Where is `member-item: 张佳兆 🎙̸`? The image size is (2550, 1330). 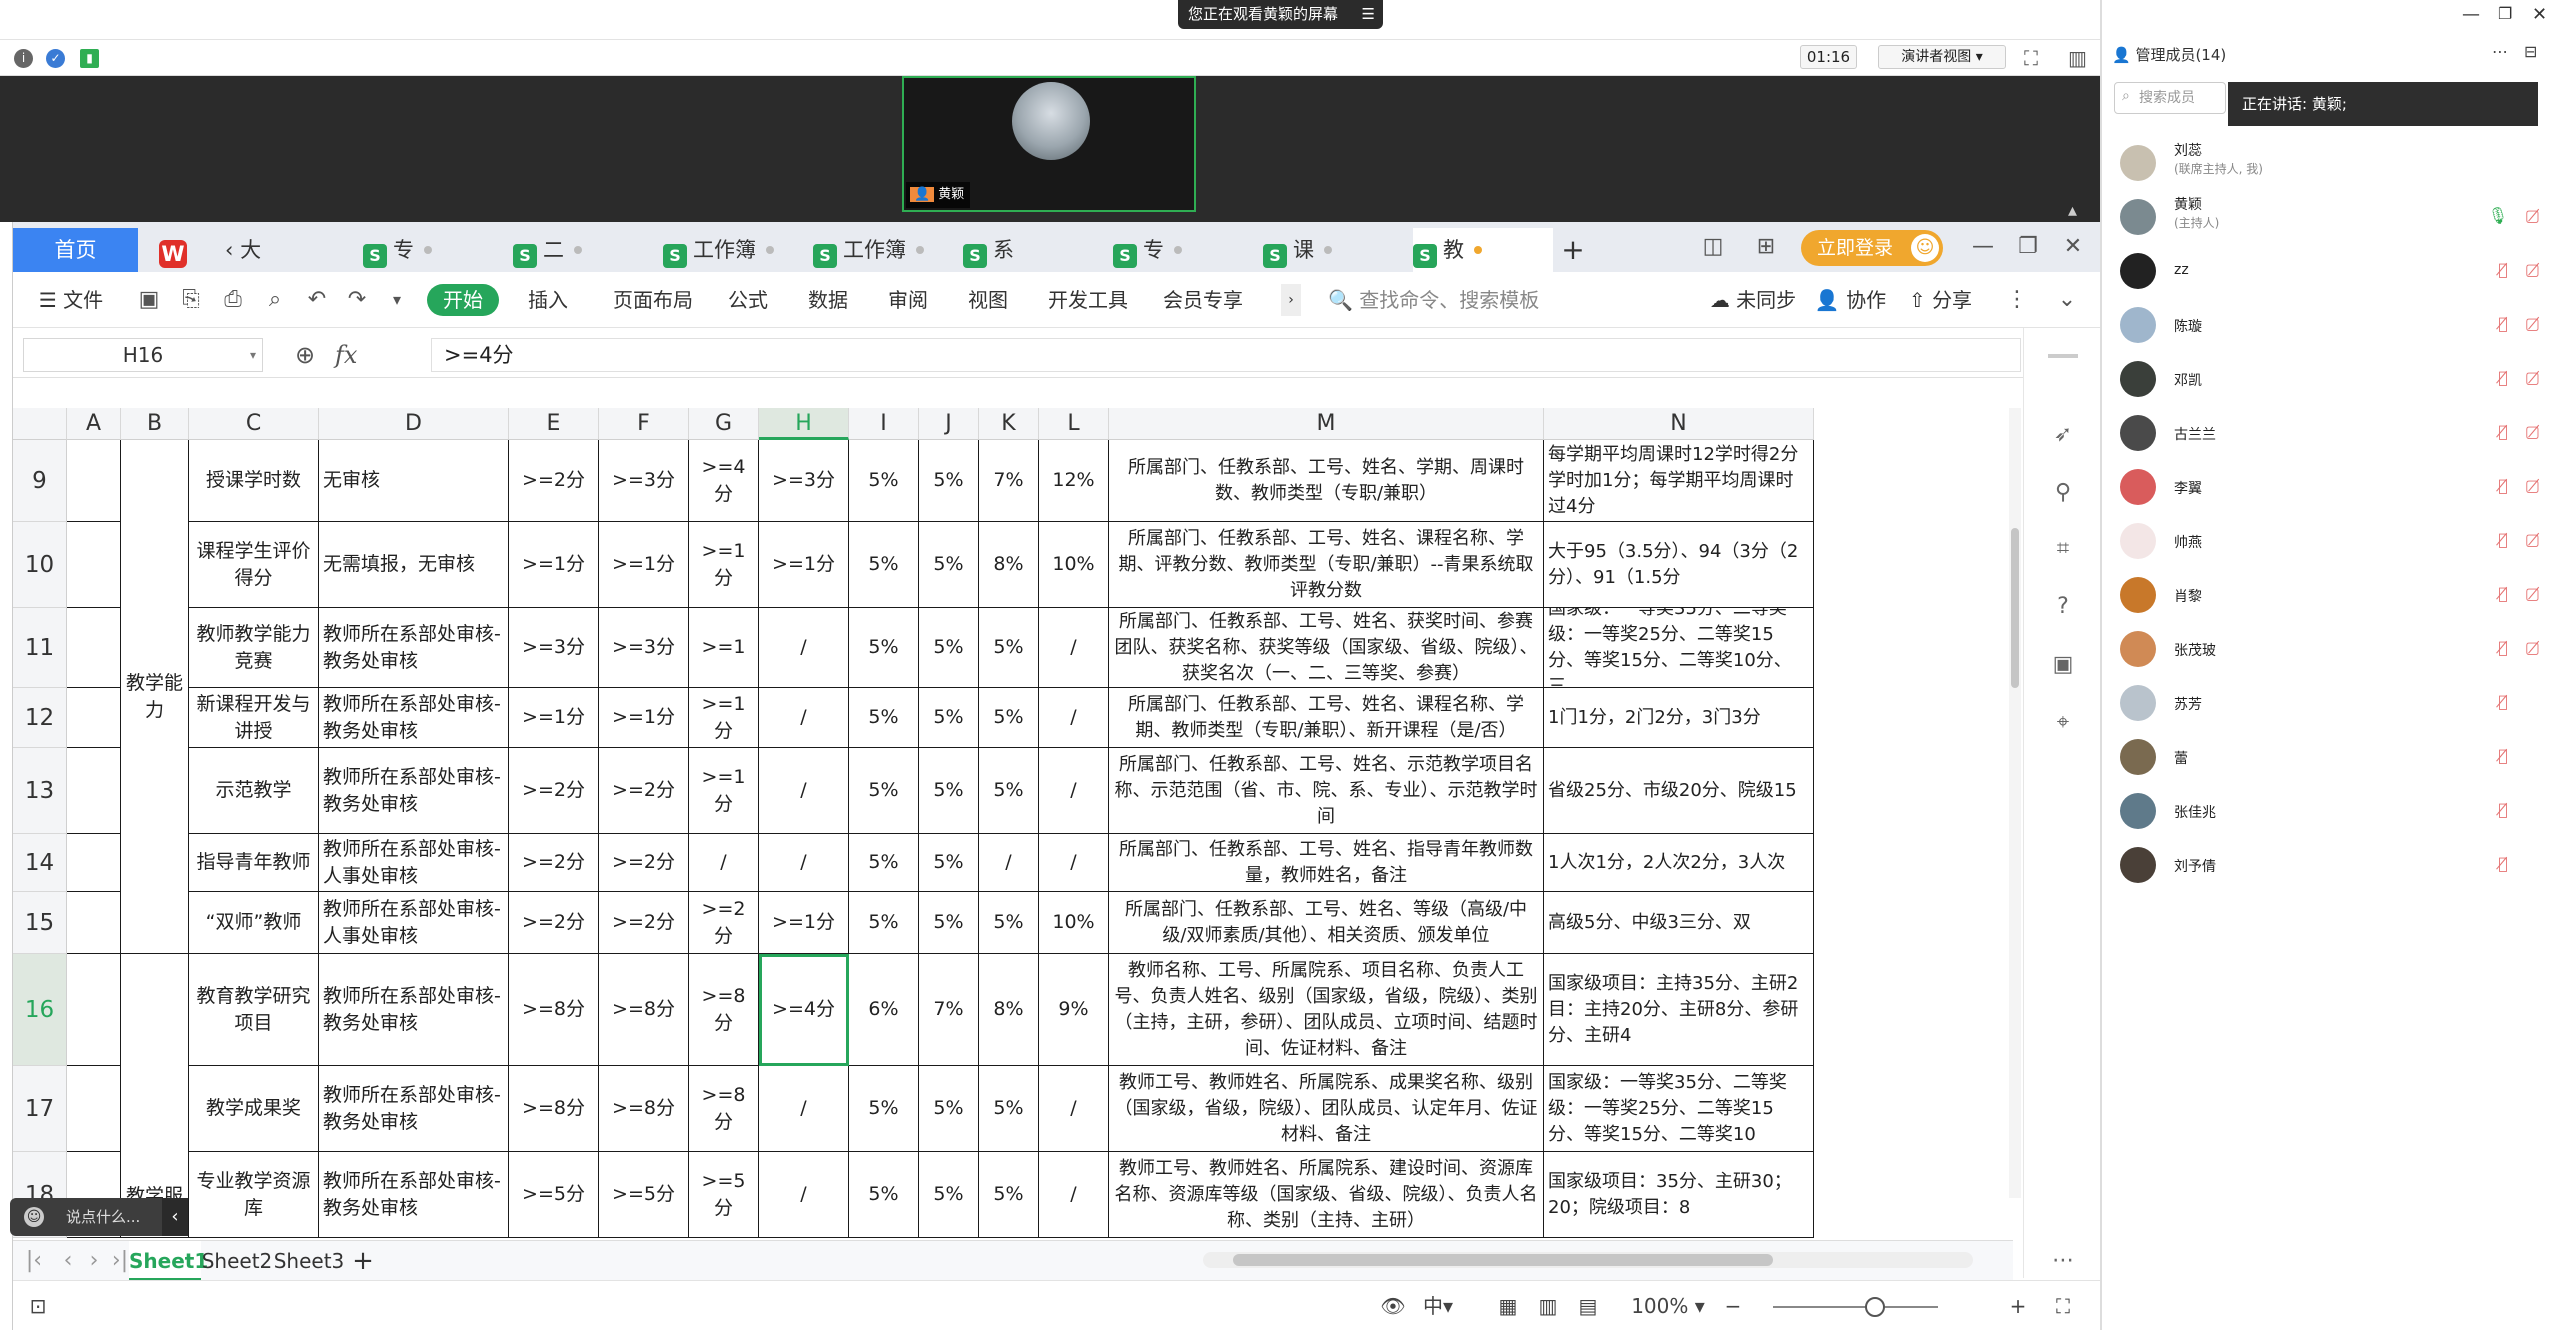
member-item: 张佳兆 🎙̸ is located at coordinates (2327, 811).